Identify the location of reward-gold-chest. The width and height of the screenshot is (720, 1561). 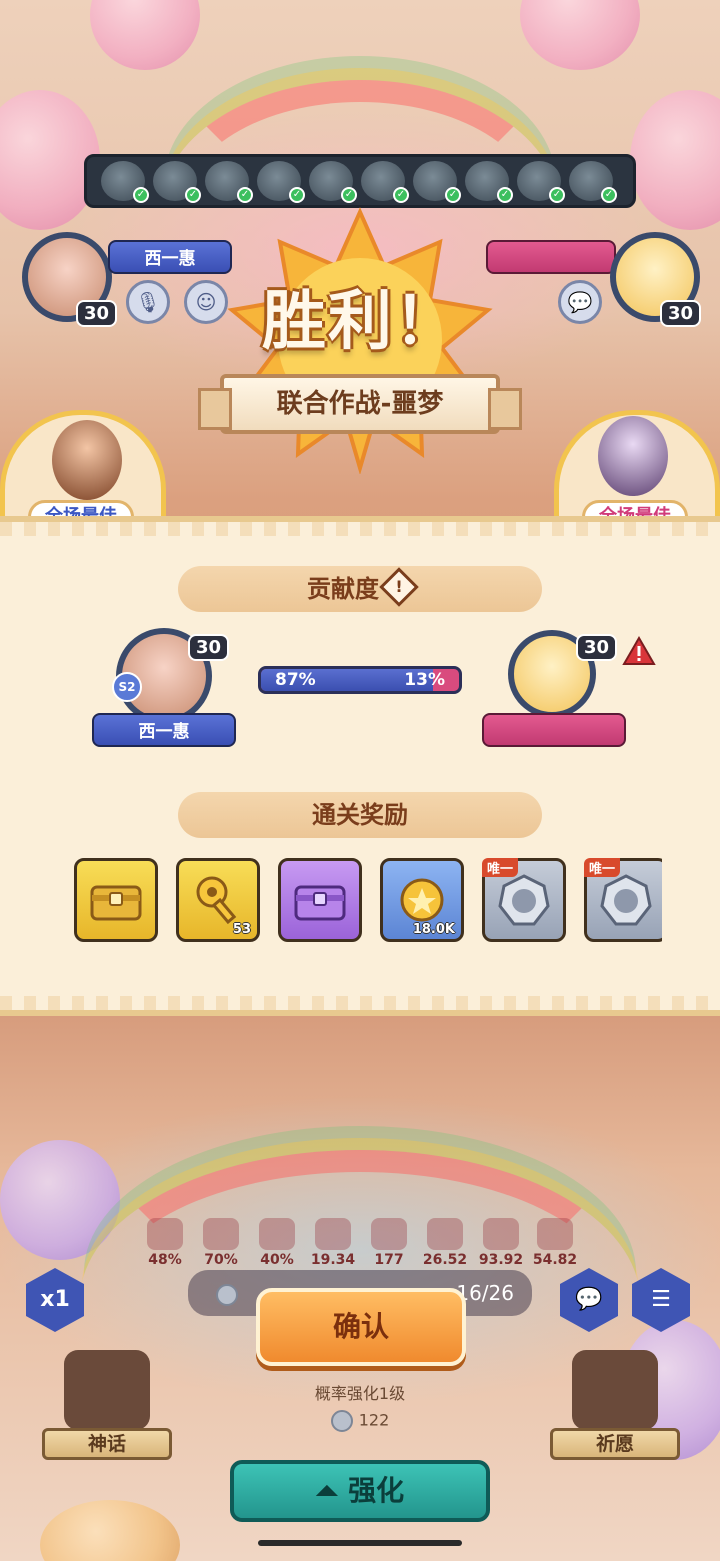
(116, 900).